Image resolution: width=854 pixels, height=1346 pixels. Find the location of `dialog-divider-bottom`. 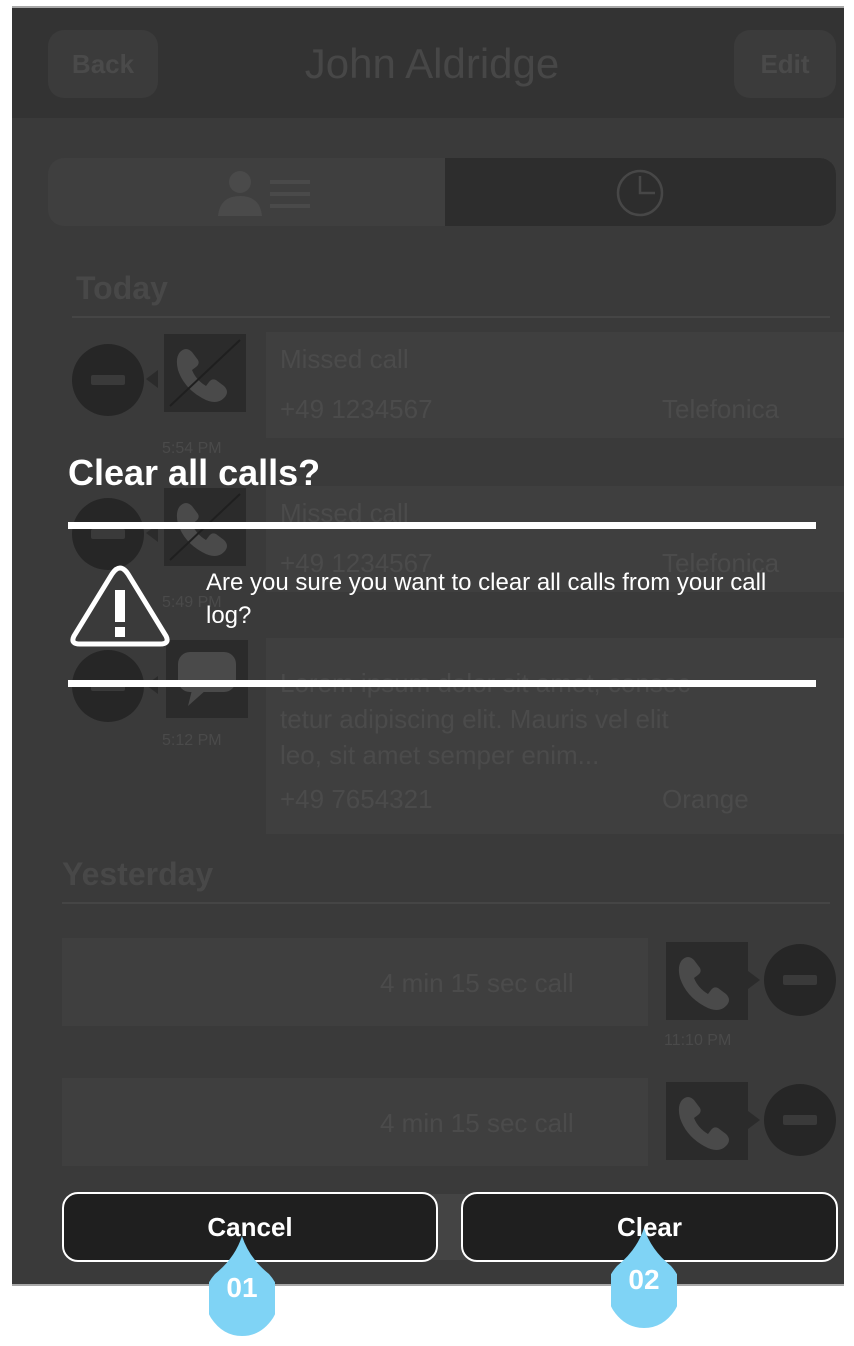

dialog-divider-bottom is located at coordinates (442, 683).